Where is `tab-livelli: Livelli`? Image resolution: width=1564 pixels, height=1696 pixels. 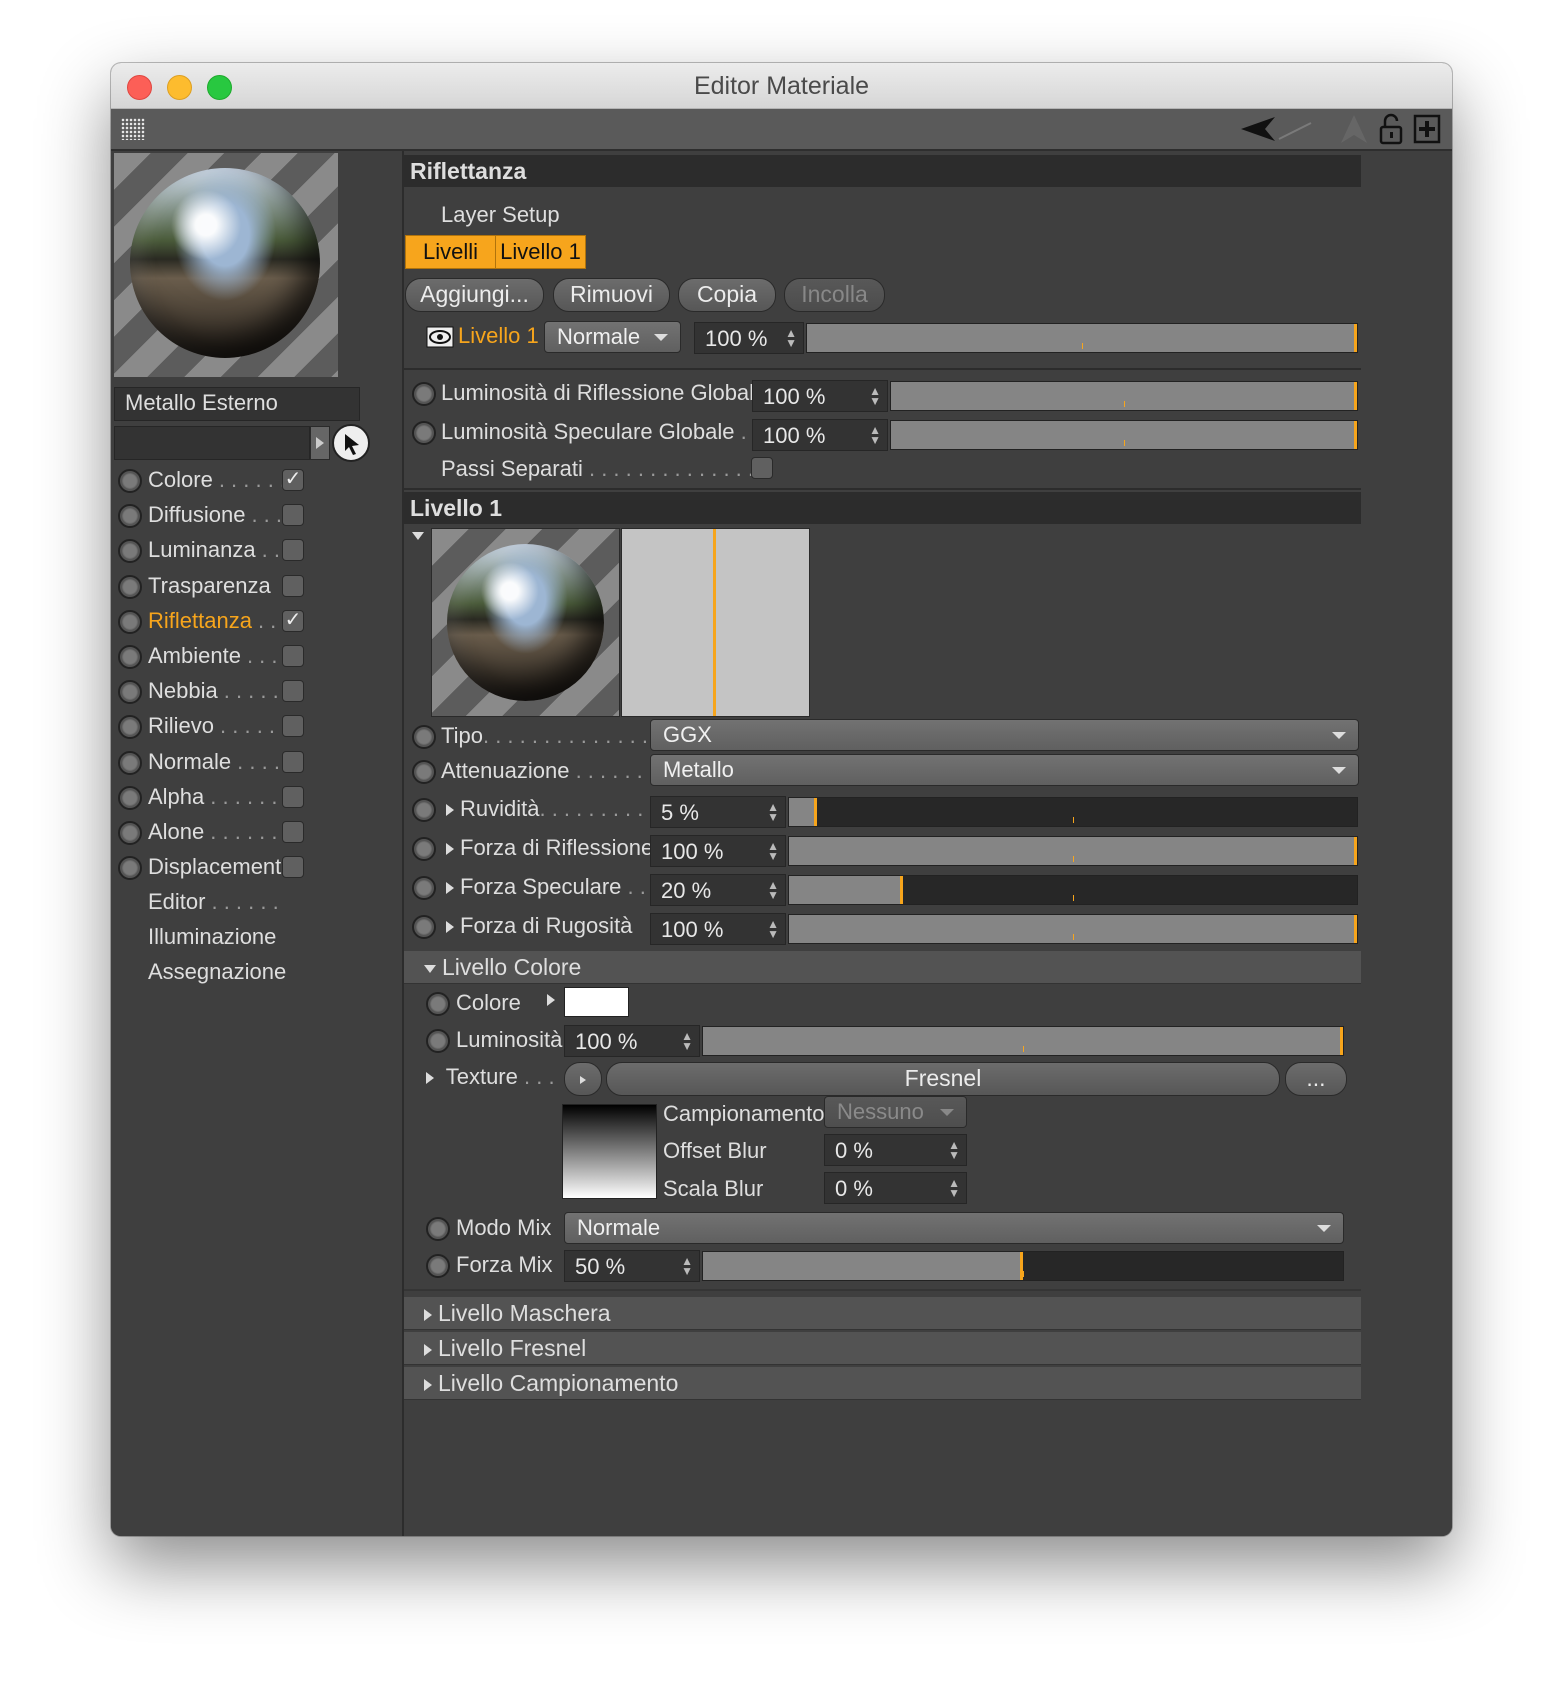
tab-livelli: Livelli is located at coordinates (450, 252).